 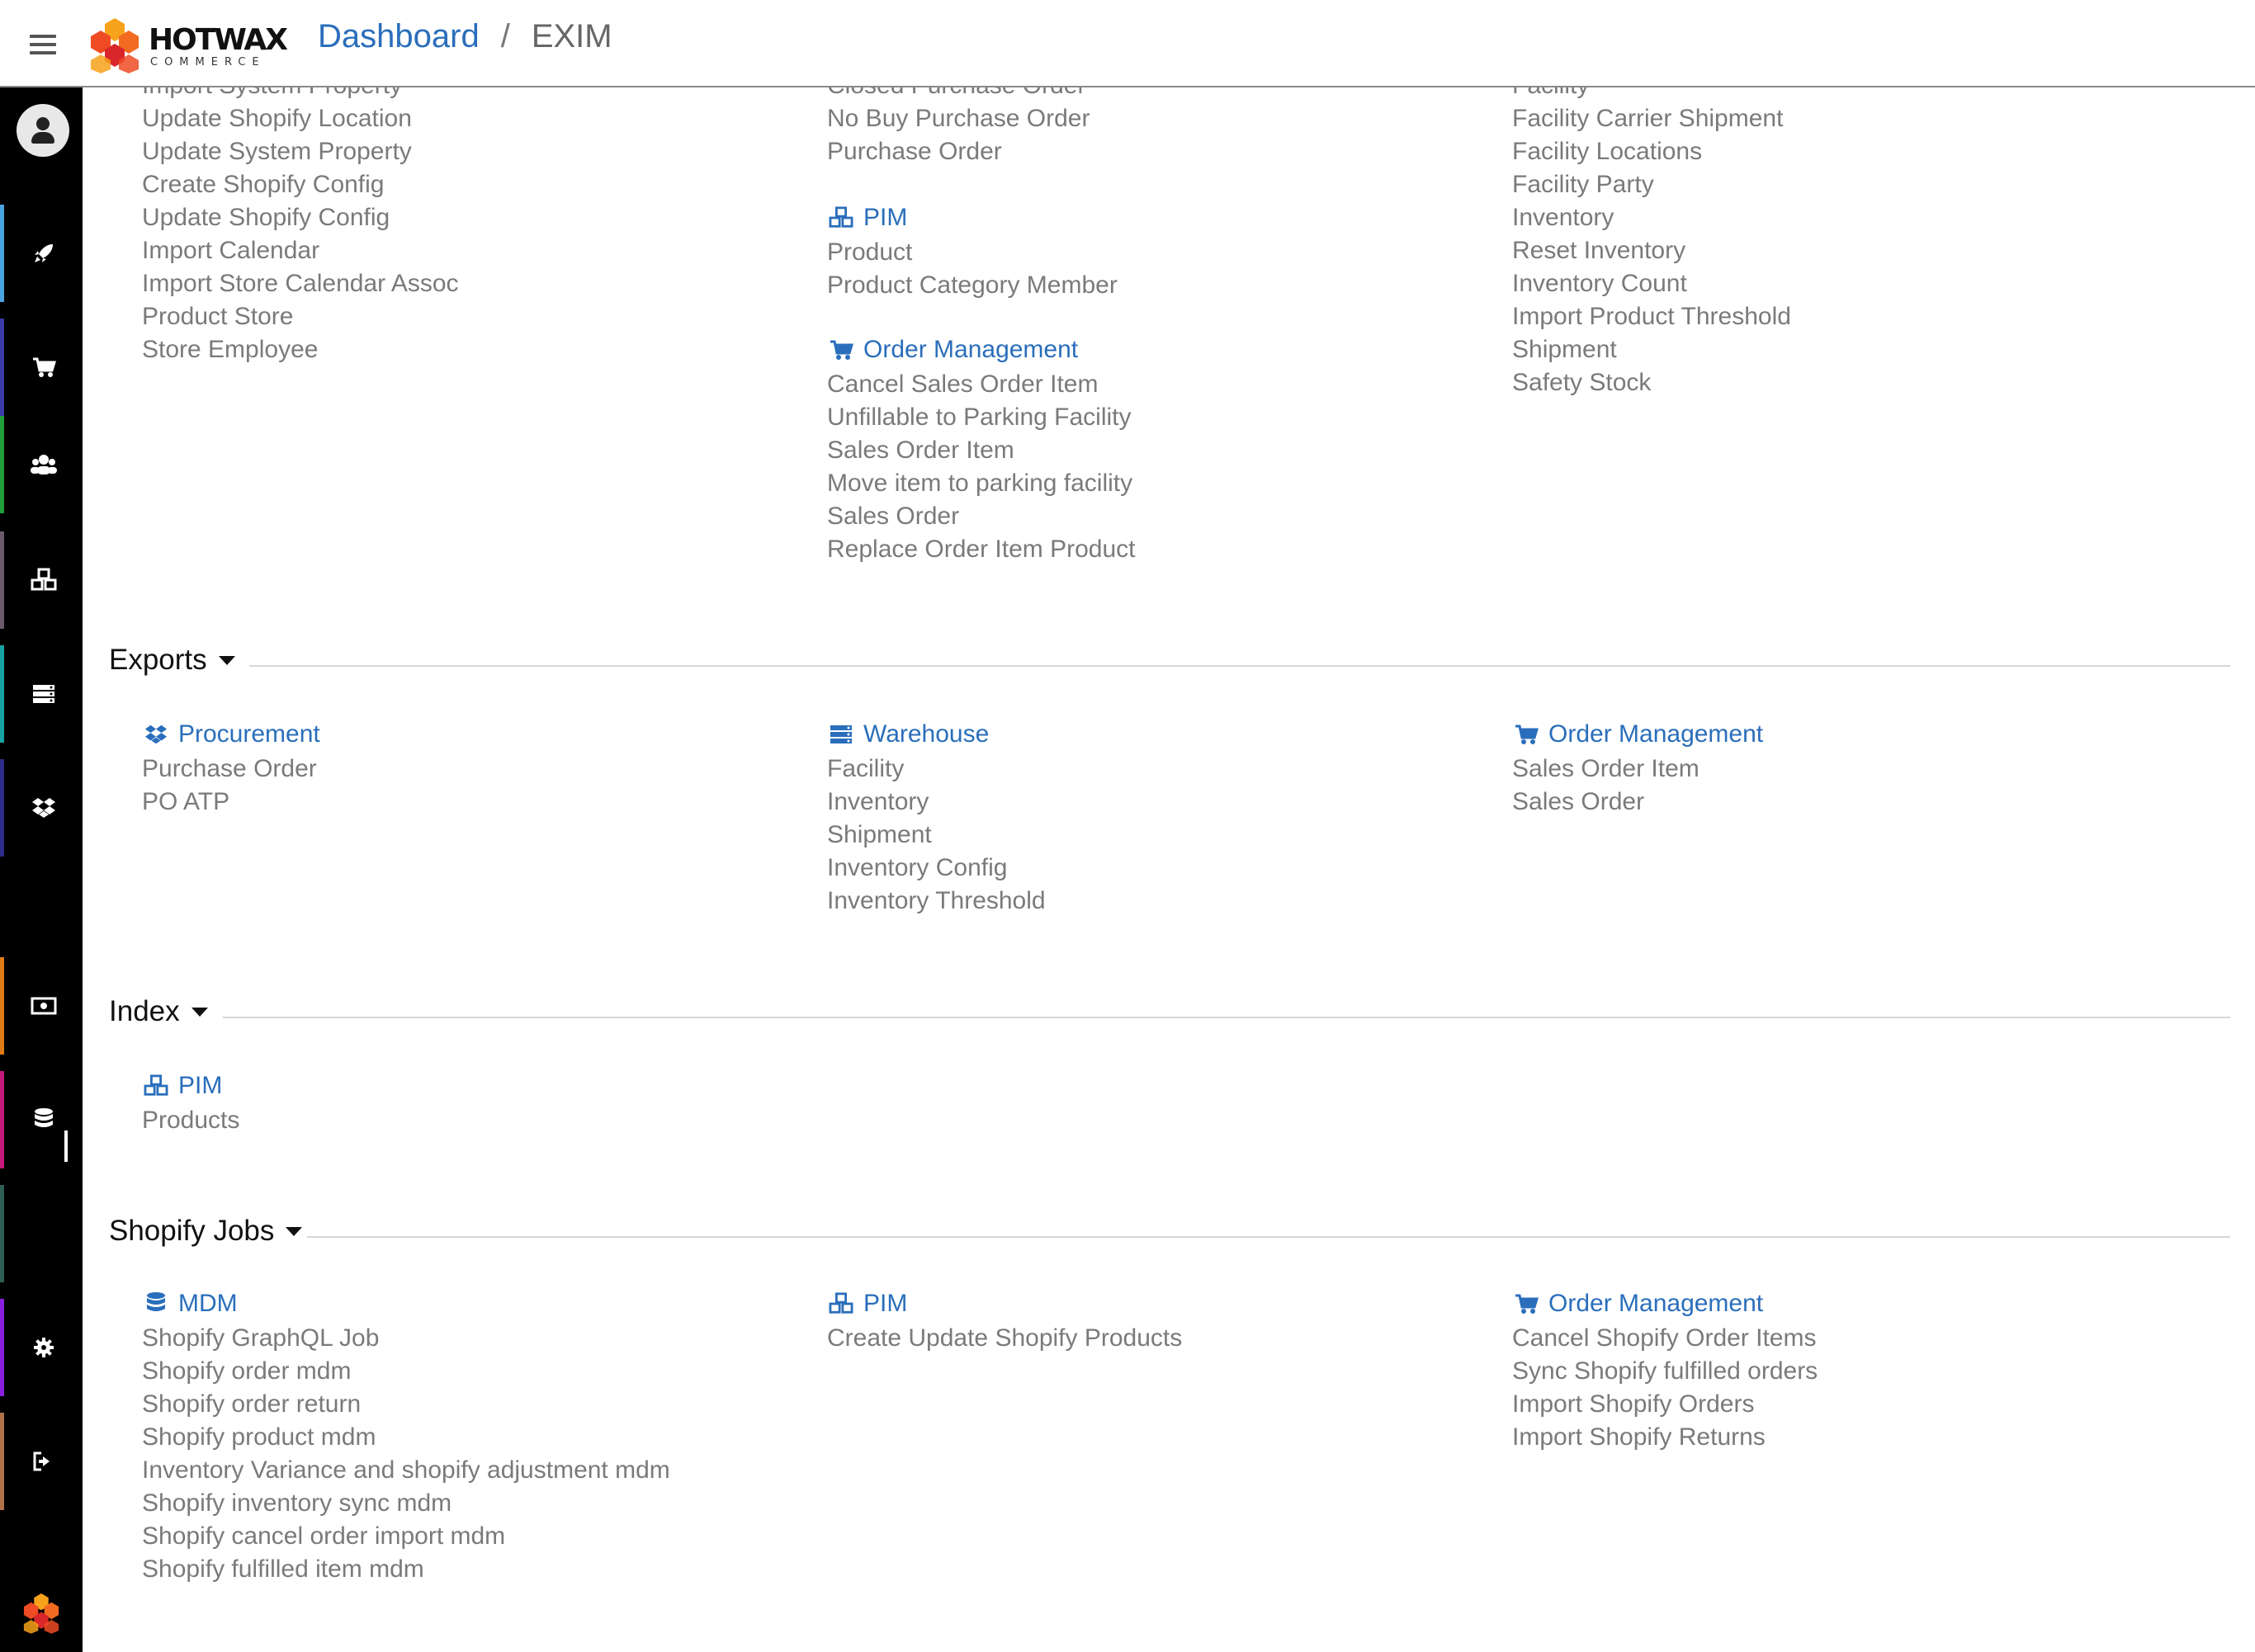 What do you see at coordinates (936, 869) in the screenshot?
I see `export-link: Inventory Config` at bounding box center [936, 869].